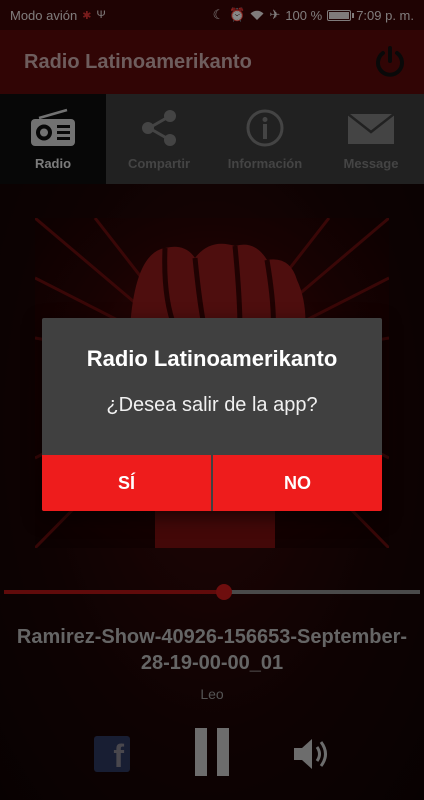  I want to click on yes-button: SÍ, so click(126, 483).